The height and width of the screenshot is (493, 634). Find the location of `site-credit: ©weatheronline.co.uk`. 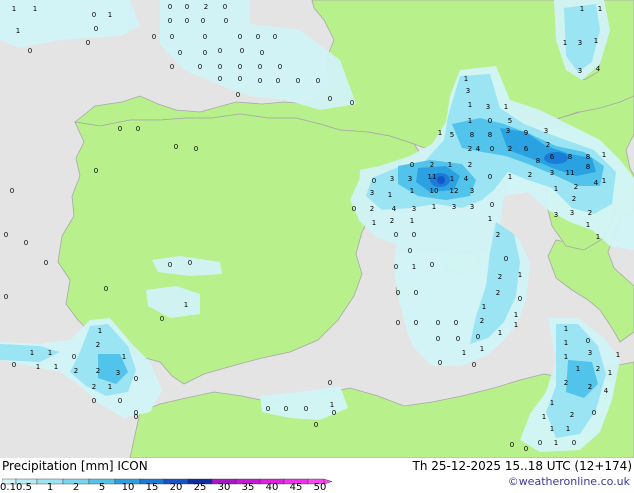

site-credit: ©weatheronline.co.uk is located at coordinates (569, 481).